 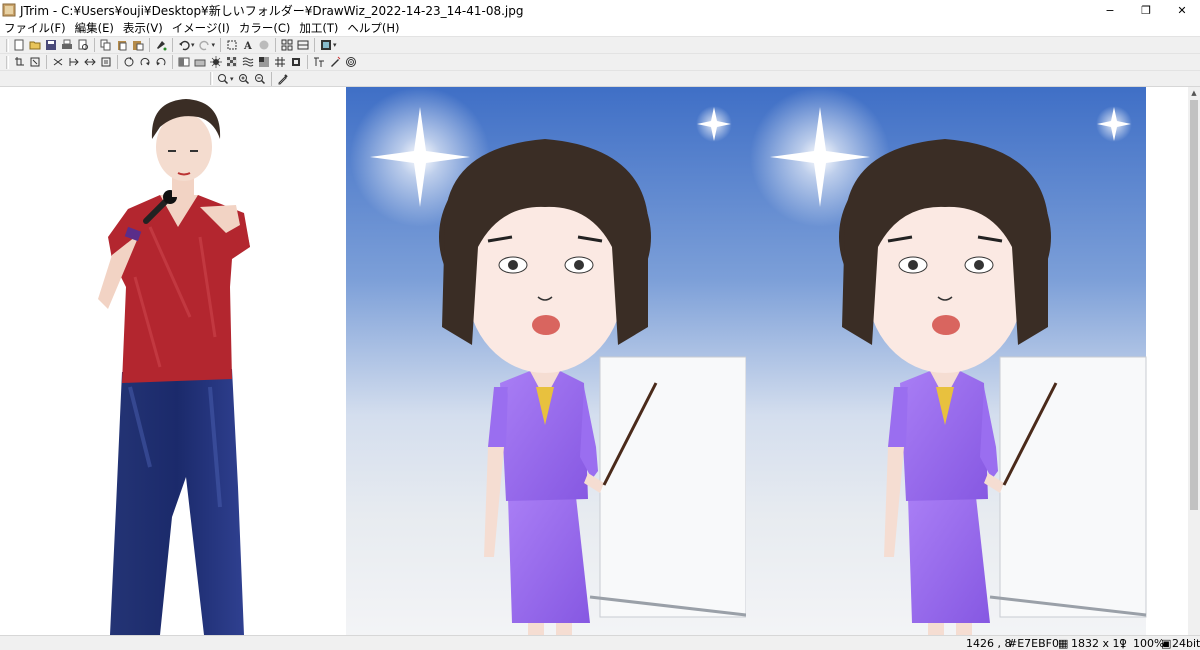 I want to click on depth-icon: ▣, so click(x=1166, y=643).